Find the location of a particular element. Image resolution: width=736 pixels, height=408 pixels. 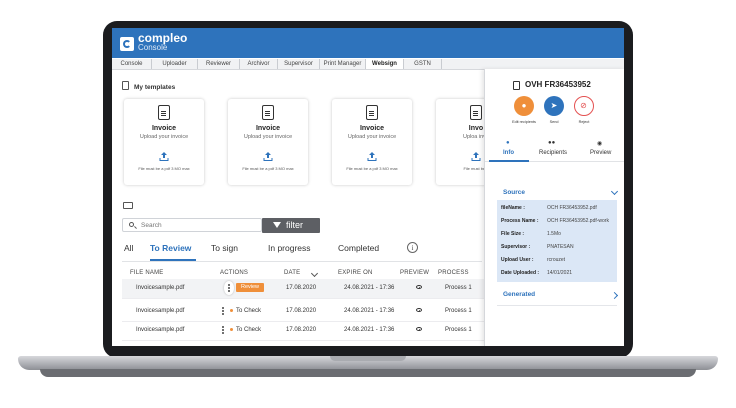

detail-value: 1.5Mo is located at coordinates (554, 234).